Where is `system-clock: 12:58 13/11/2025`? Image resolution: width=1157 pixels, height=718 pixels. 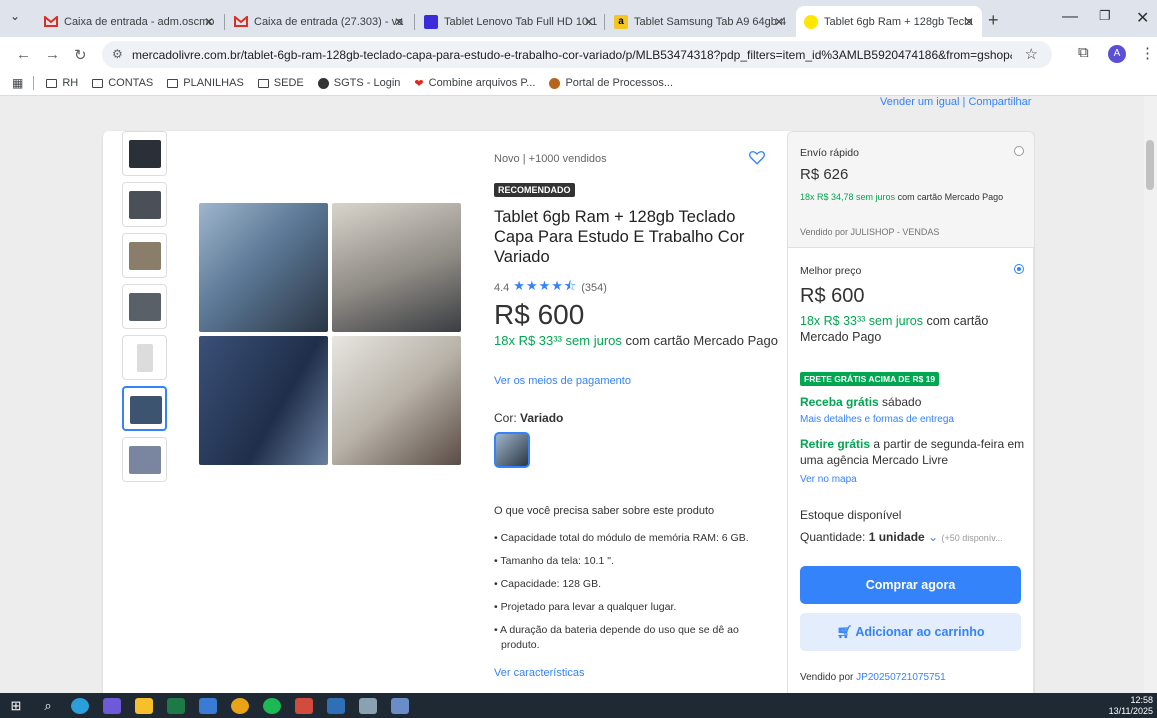 system-clock: 12:58 13/11/2025 is located at coordinates (1131, 706).